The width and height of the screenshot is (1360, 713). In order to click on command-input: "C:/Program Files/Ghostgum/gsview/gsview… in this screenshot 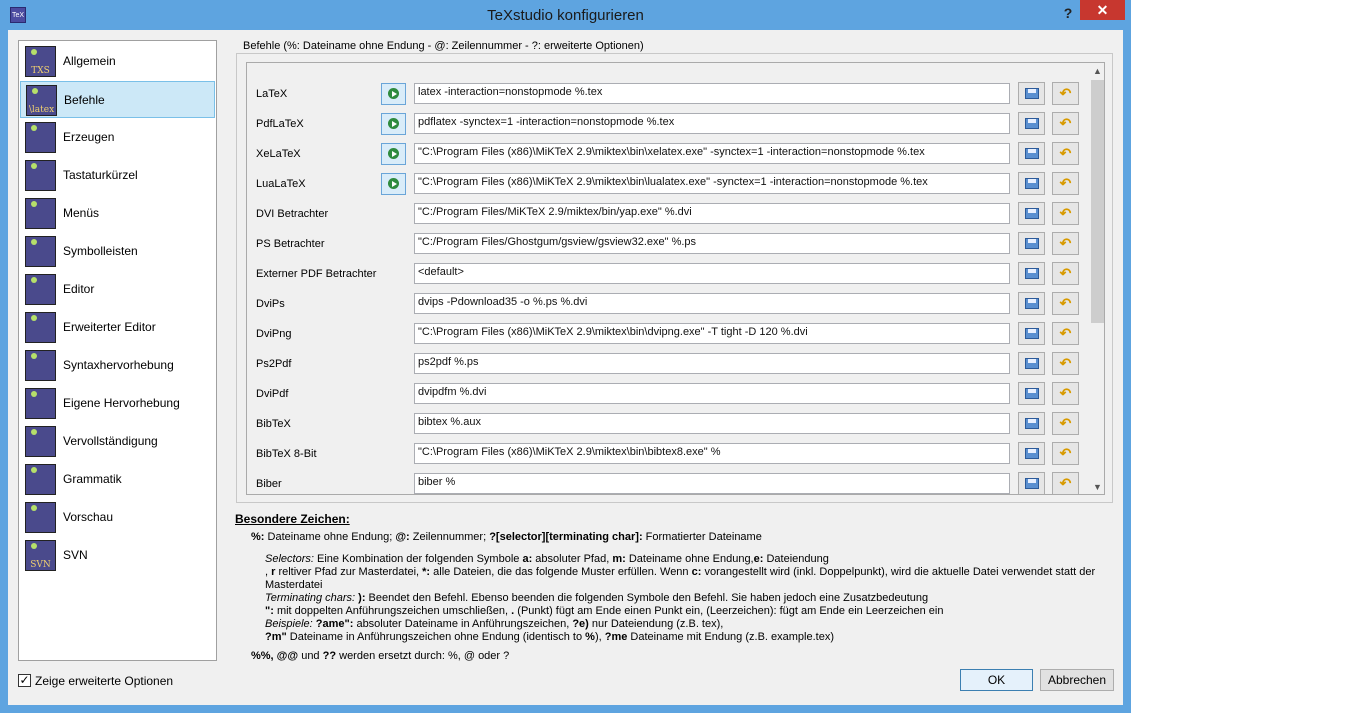, I will do `click(712, 243)`.